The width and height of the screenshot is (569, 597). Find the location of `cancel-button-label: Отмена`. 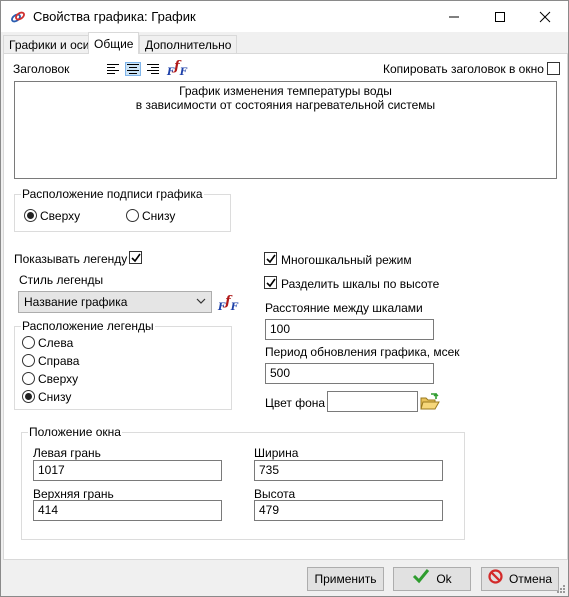

cancel-button-label: Отмена is located at coordinates (530, 579).